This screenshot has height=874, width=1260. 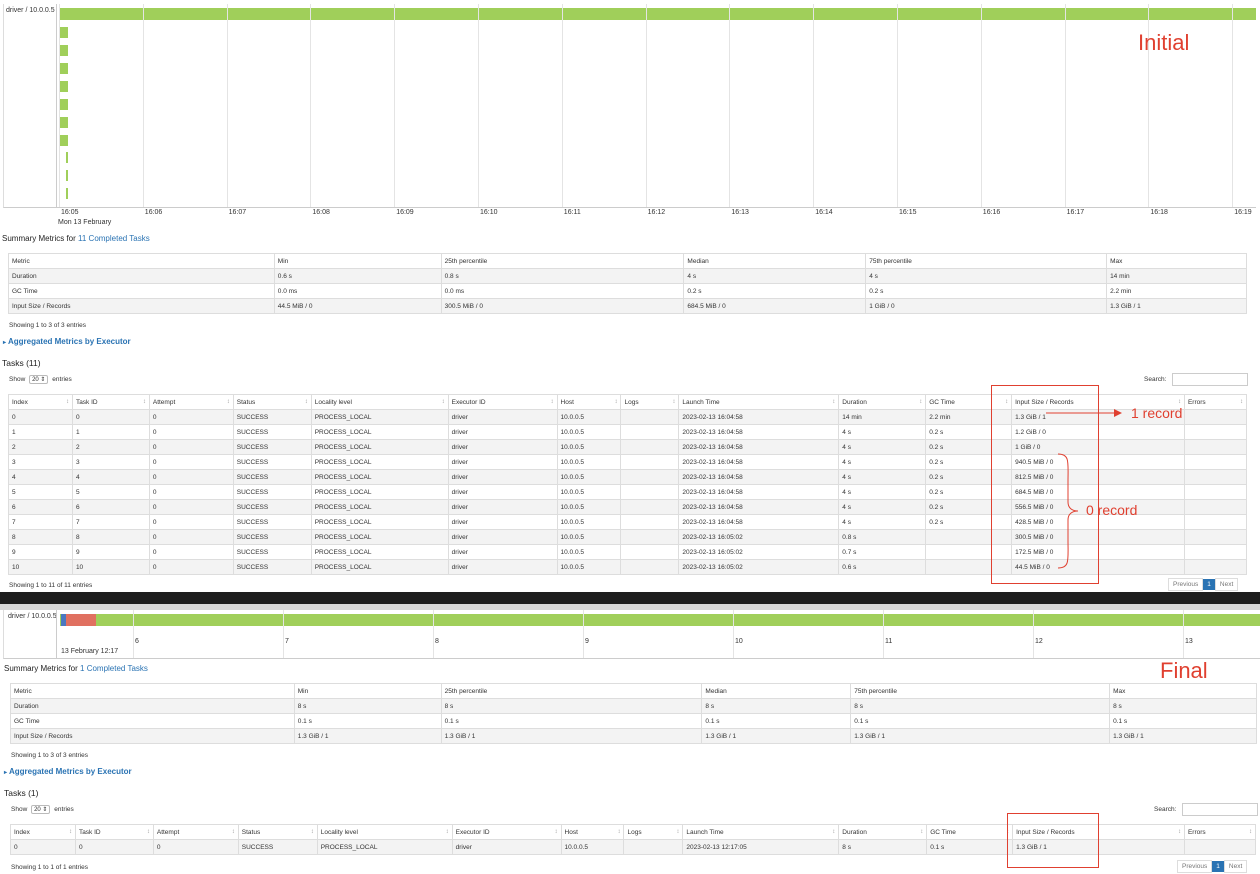 I want to click on table-cell: 2023-02-13 16:05:02, so click(x=759, y=552).